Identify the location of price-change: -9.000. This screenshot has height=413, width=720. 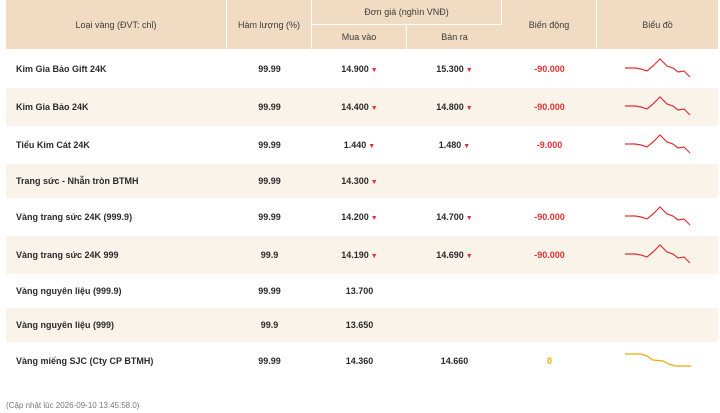
(549, 145).